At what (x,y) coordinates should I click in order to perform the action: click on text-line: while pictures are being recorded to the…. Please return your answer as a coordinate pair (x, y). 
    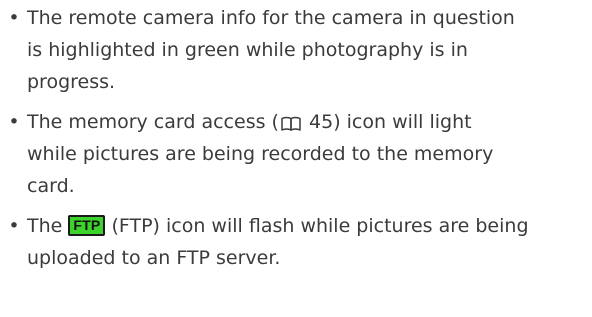
    Looking at the image, I should click on (260, 154).